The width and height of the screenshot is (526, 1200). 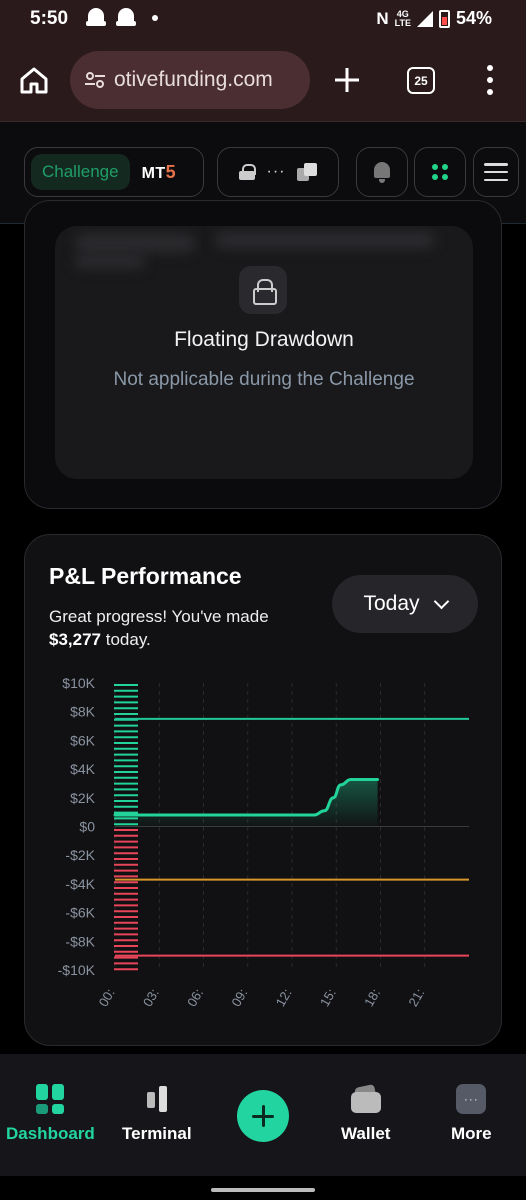 I want to click on account-type-selector: Challenge MT5, so click(x=114, y=172).